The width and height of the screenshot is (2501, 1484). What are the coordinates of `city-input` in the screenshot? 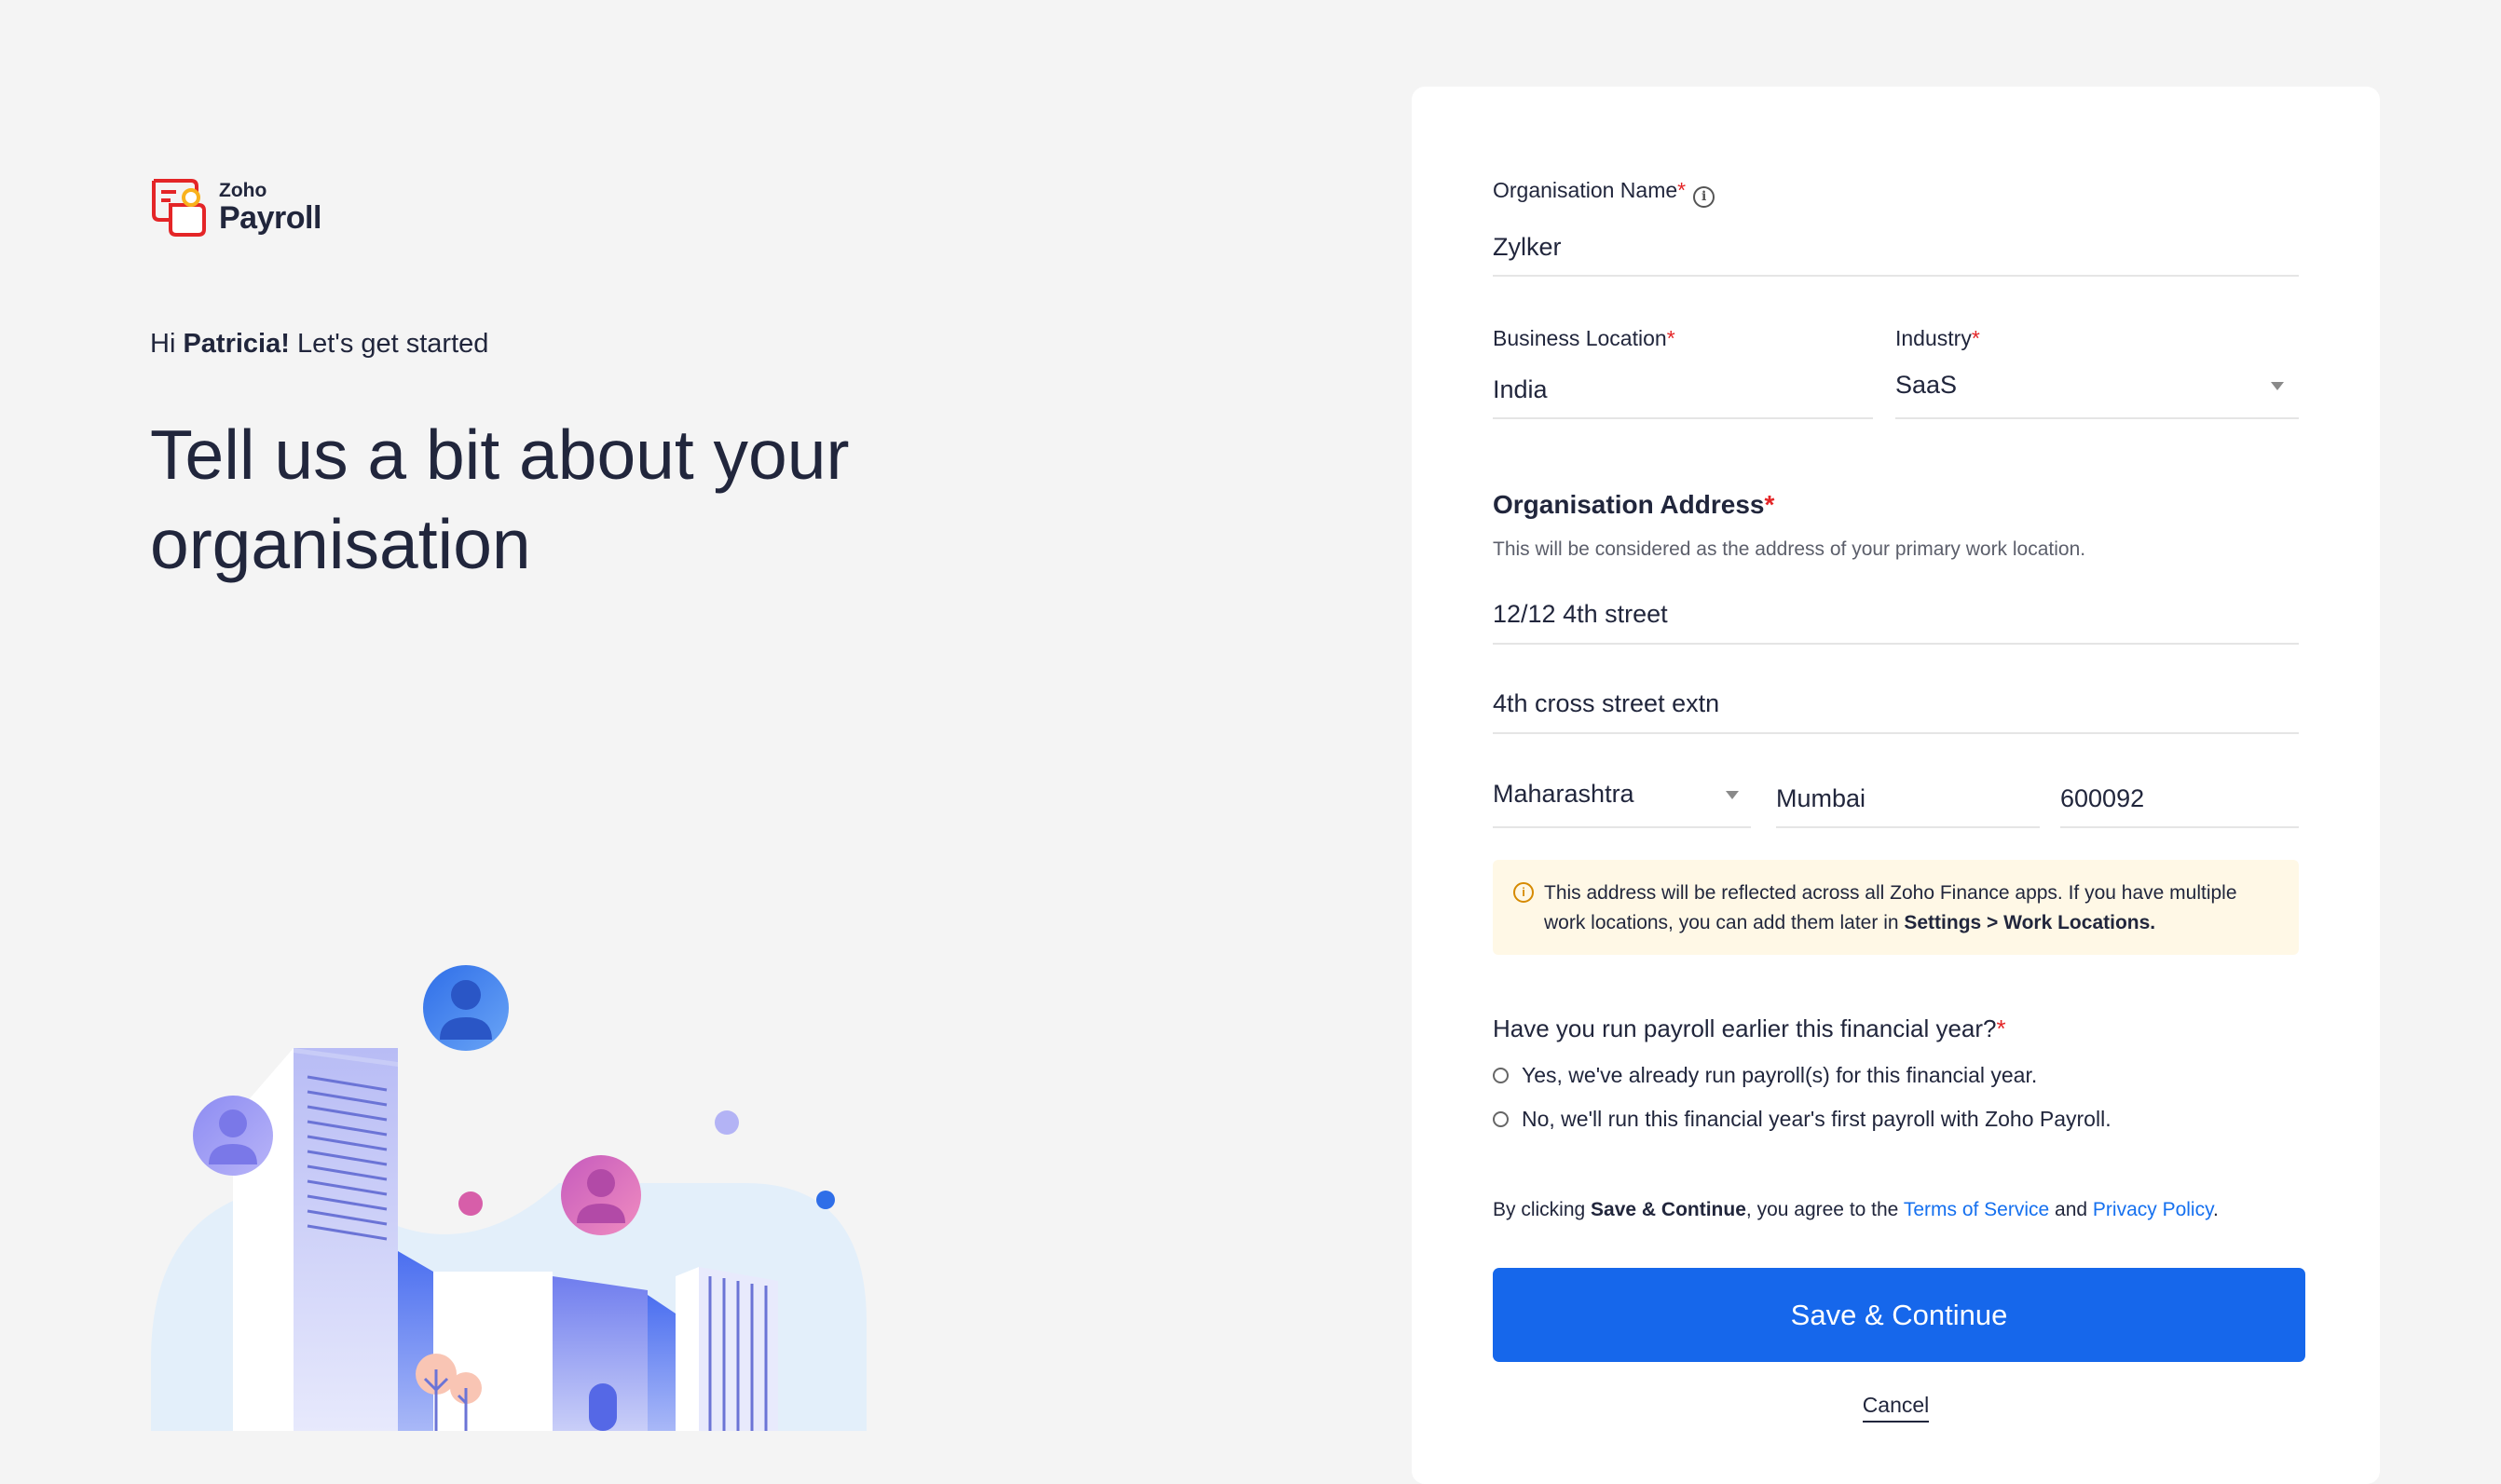 It's located at (1908, 804).